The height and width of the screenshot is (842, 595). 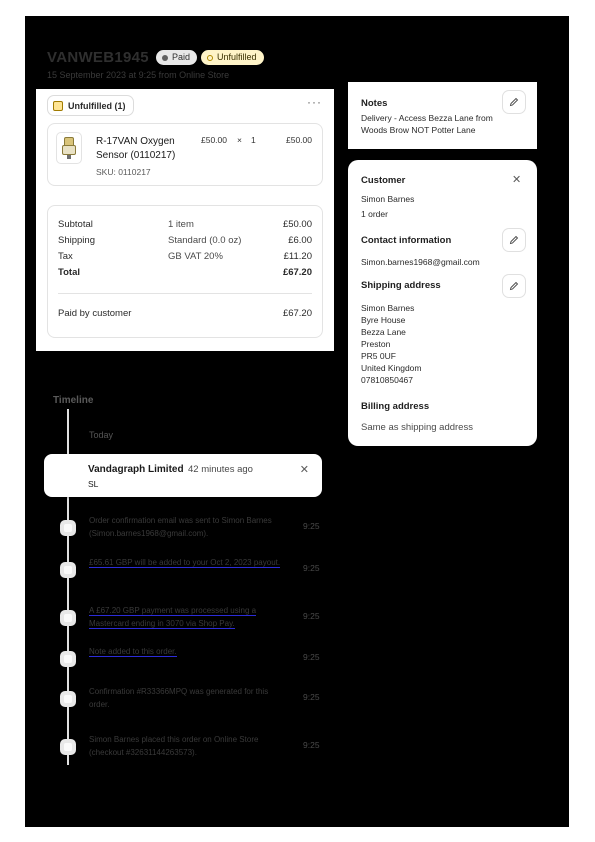 I want to click on summary-detail: 1 item, so click(x=181, y=224).